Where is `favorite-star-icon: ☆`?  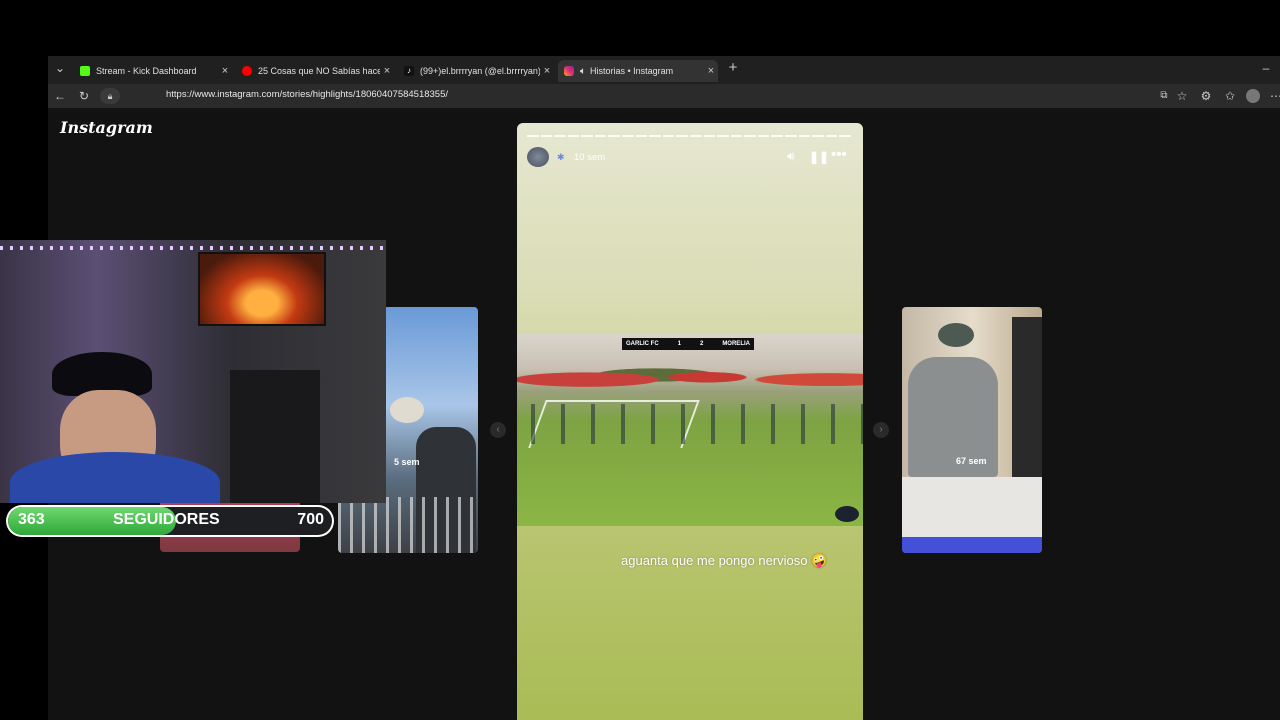 favorite-star-icon: ☆ is located at coordinates (1182, 96).